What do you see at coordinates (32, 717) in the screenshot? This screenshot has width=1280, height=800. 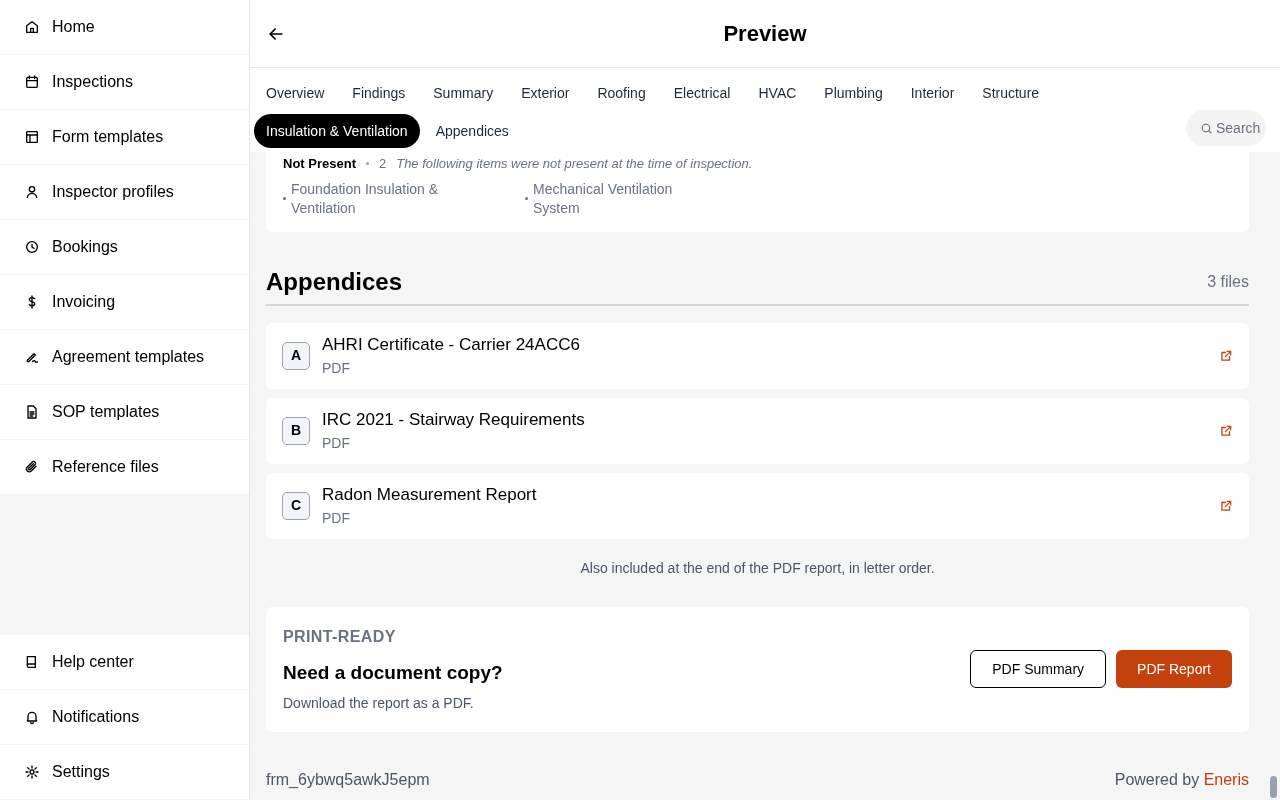 I see `bell-icon` at bounding box center [32, 717].